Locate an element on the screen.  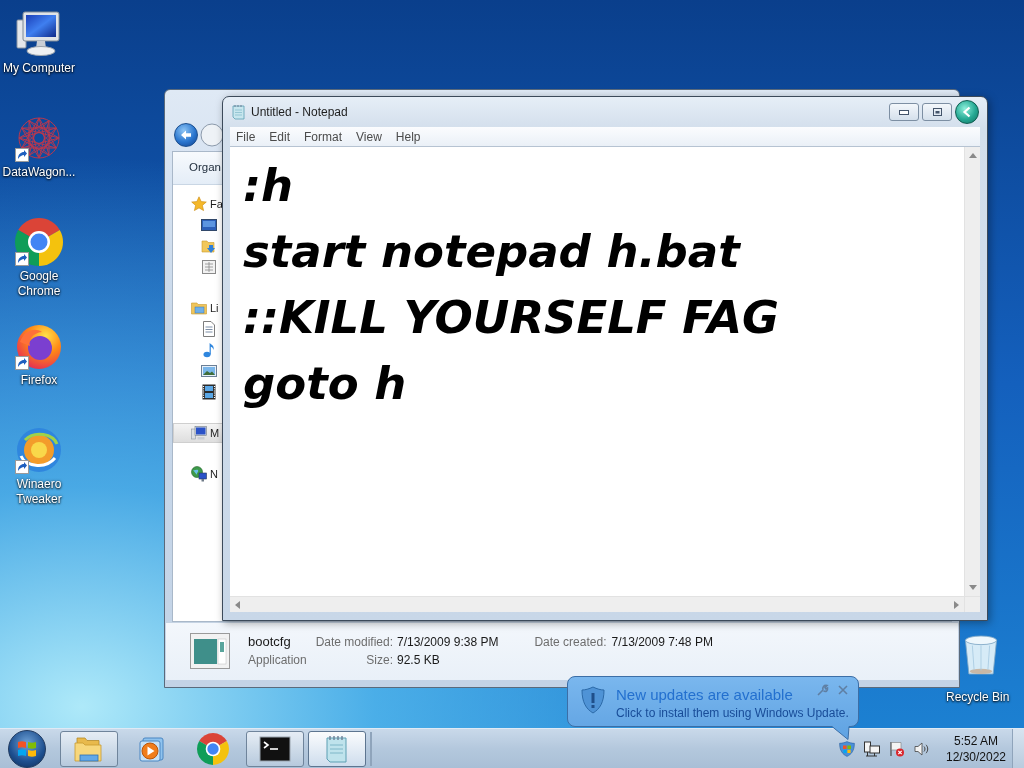
down-arrow-icon is located at coordinates (972, 587).